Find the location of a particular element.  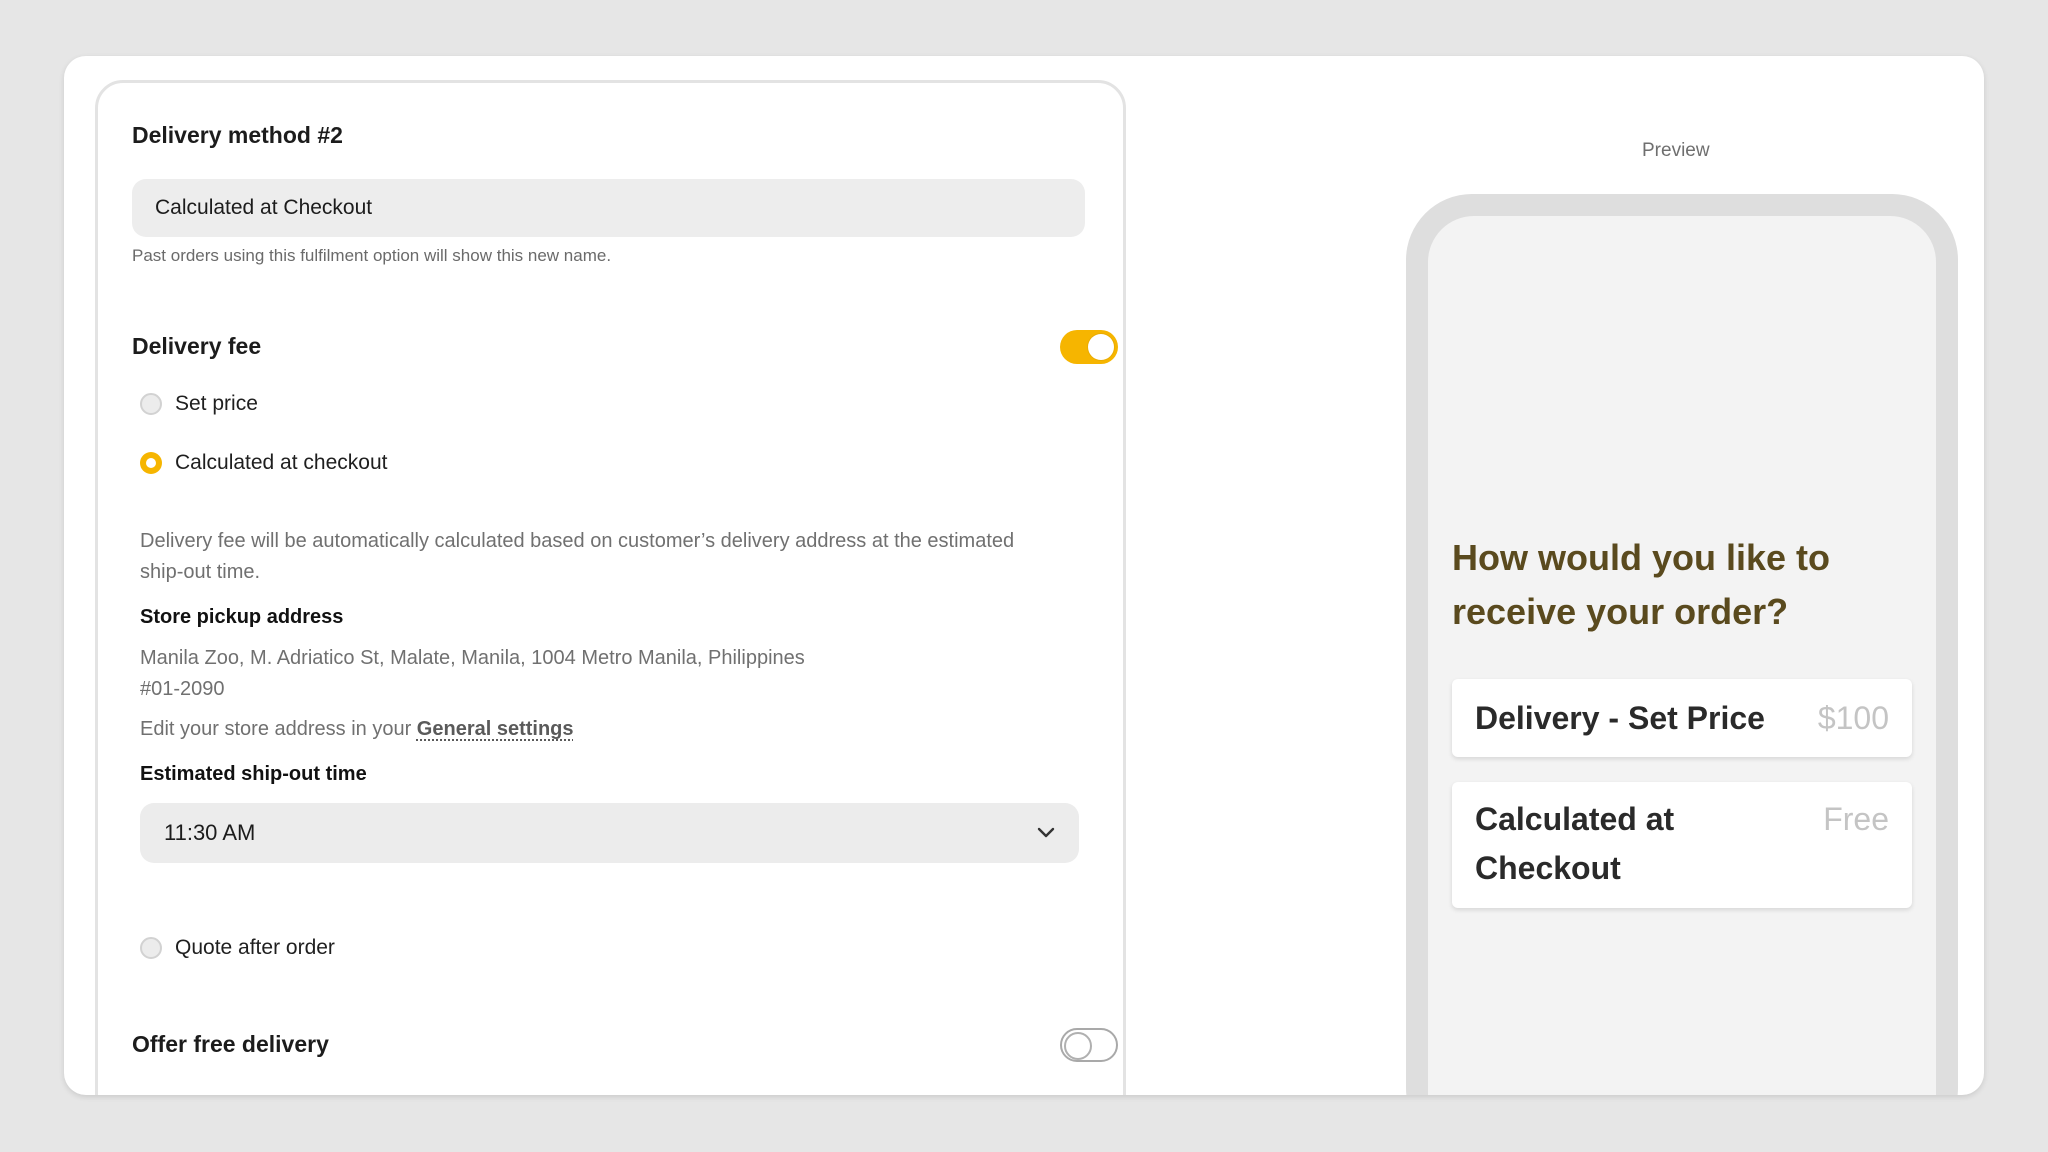

preview-option-name: Delivery - Set Price is located at coordinates (1620, 717).